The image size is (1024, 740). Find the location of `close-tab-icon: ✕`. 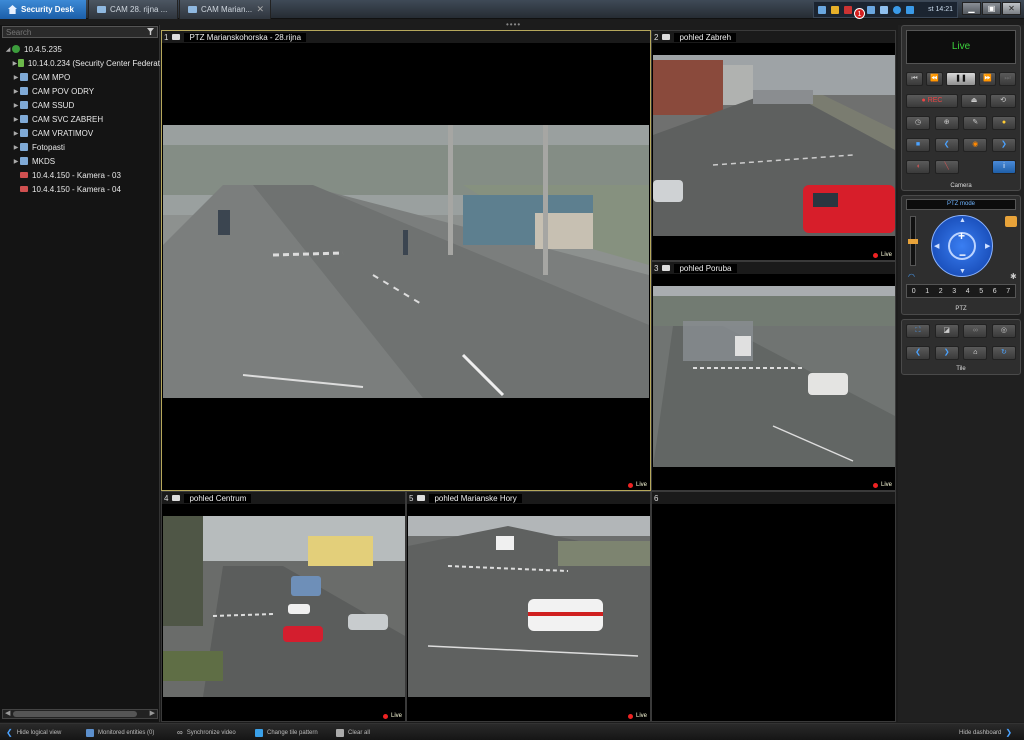

close-tab-icon: ✕ is located at coordinates (260, 9).